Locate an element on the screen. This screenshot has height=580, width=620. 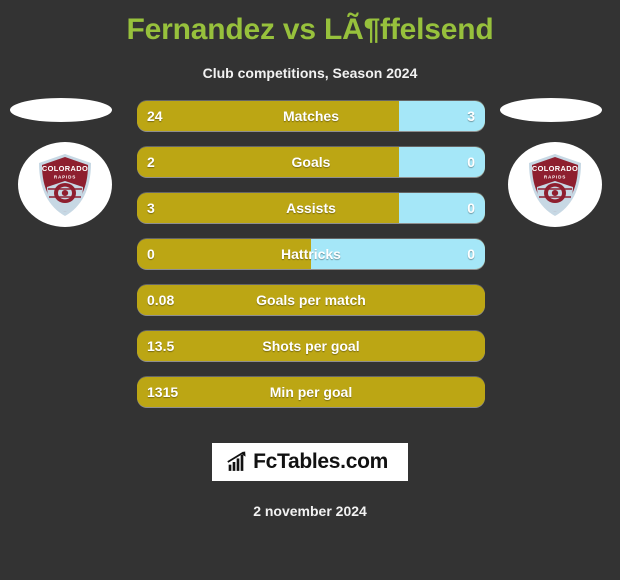
fctables-logo: FcTables.com is located at coordinates (310, 462).